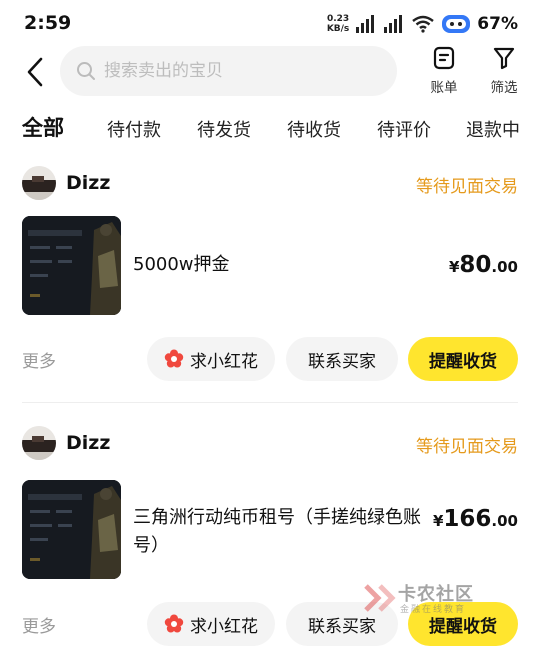 This screenshot has width=540, height=666. I want to click on chevron-left-icon, so click(35, 72).